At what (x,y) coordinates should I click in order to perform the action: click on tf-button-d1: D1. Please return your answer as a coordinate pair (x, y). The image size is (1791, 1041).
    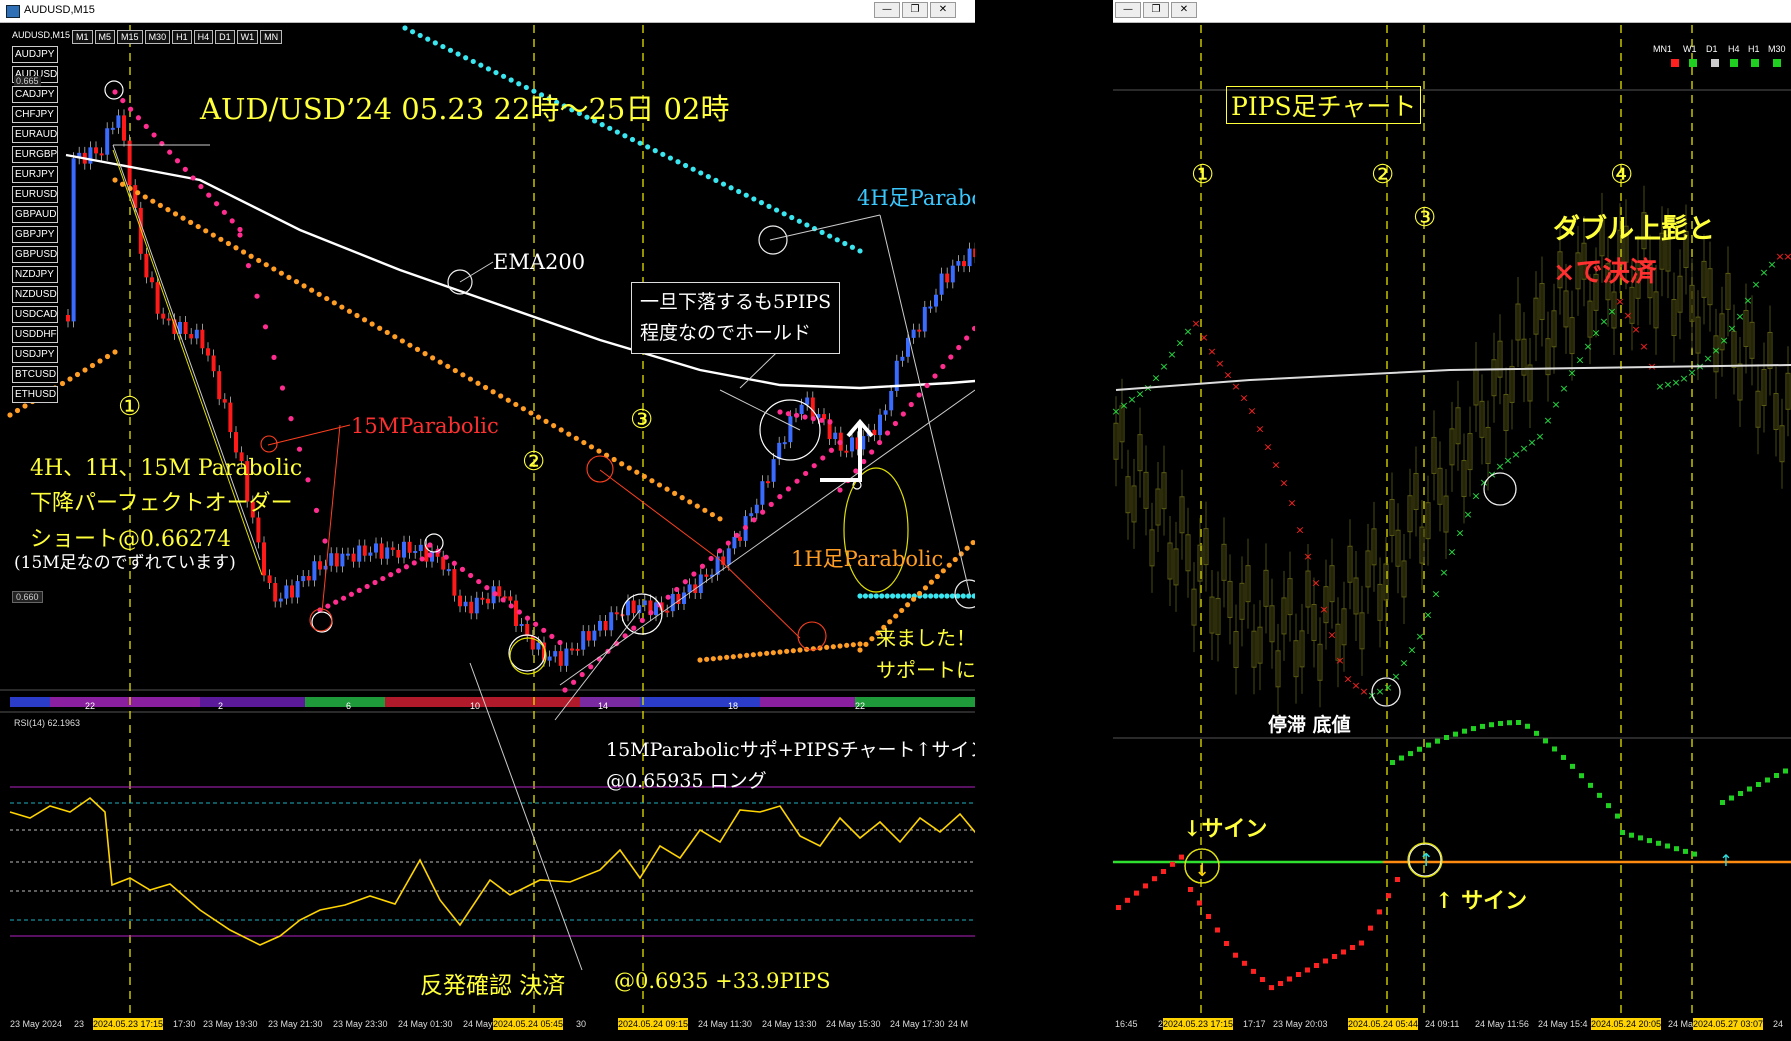
    Looking at the image, I should click on (225, 37).